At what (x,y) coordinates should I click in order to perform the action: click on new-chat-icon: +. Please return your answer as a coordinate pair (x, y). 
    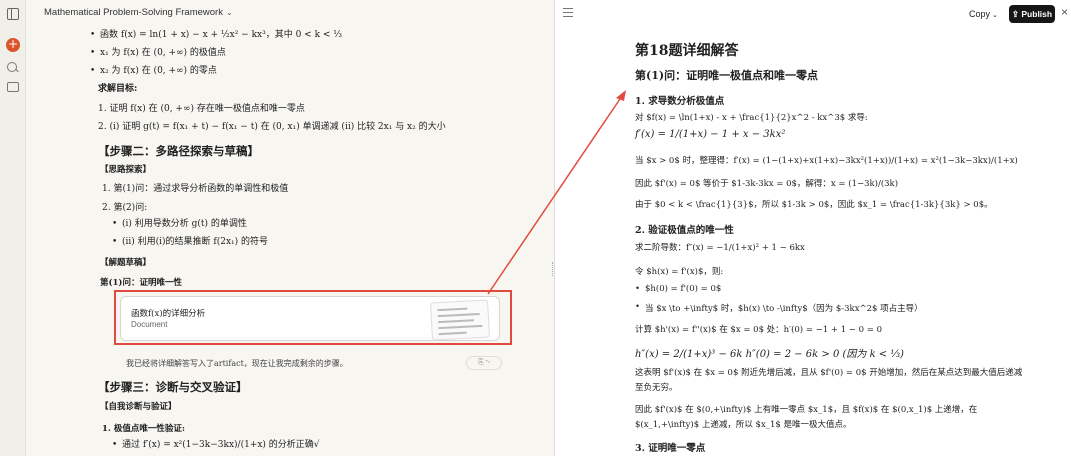
    Looking at the image, I should click on (13, 45).